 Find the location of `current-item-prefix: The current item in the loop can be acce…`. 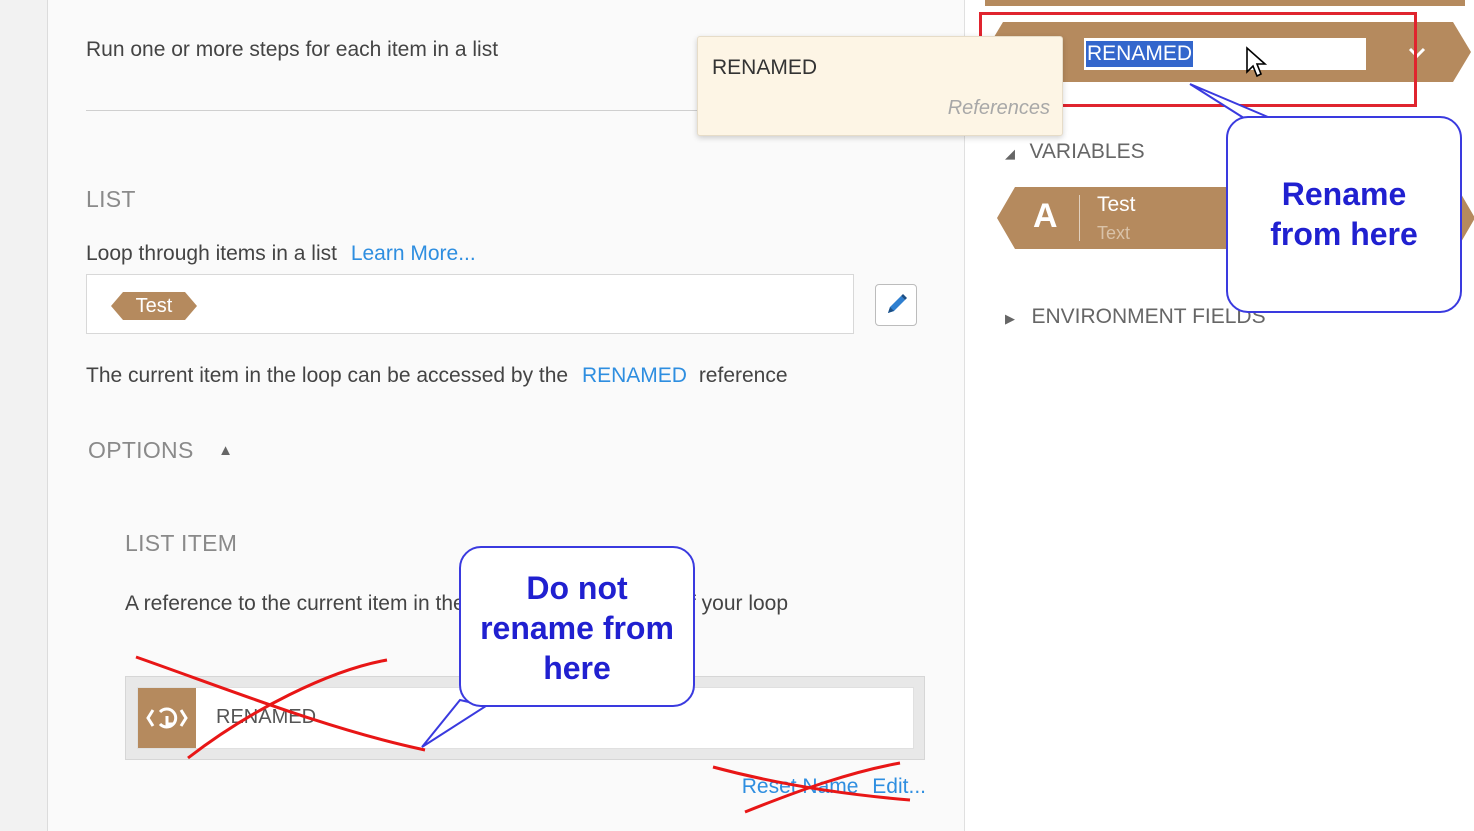

current-item-prefix: The current item in the loop can be acce… is located at coordinates (327, 375).